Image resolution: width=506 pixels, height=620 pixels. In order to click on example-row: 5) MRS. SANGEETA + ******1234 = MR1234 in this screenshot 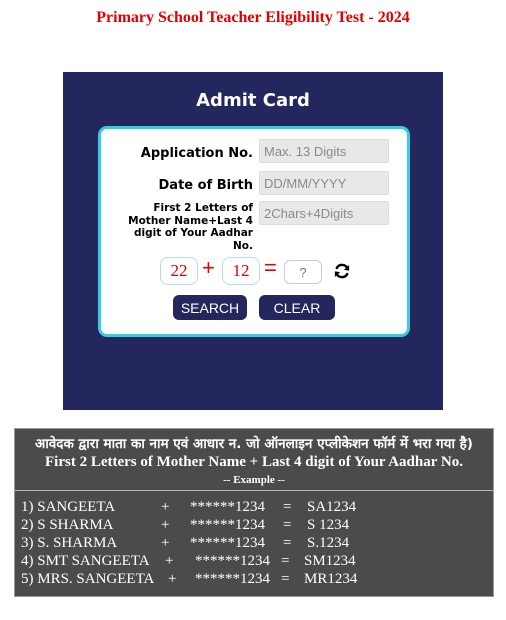, I will do `click(254, 580)`.